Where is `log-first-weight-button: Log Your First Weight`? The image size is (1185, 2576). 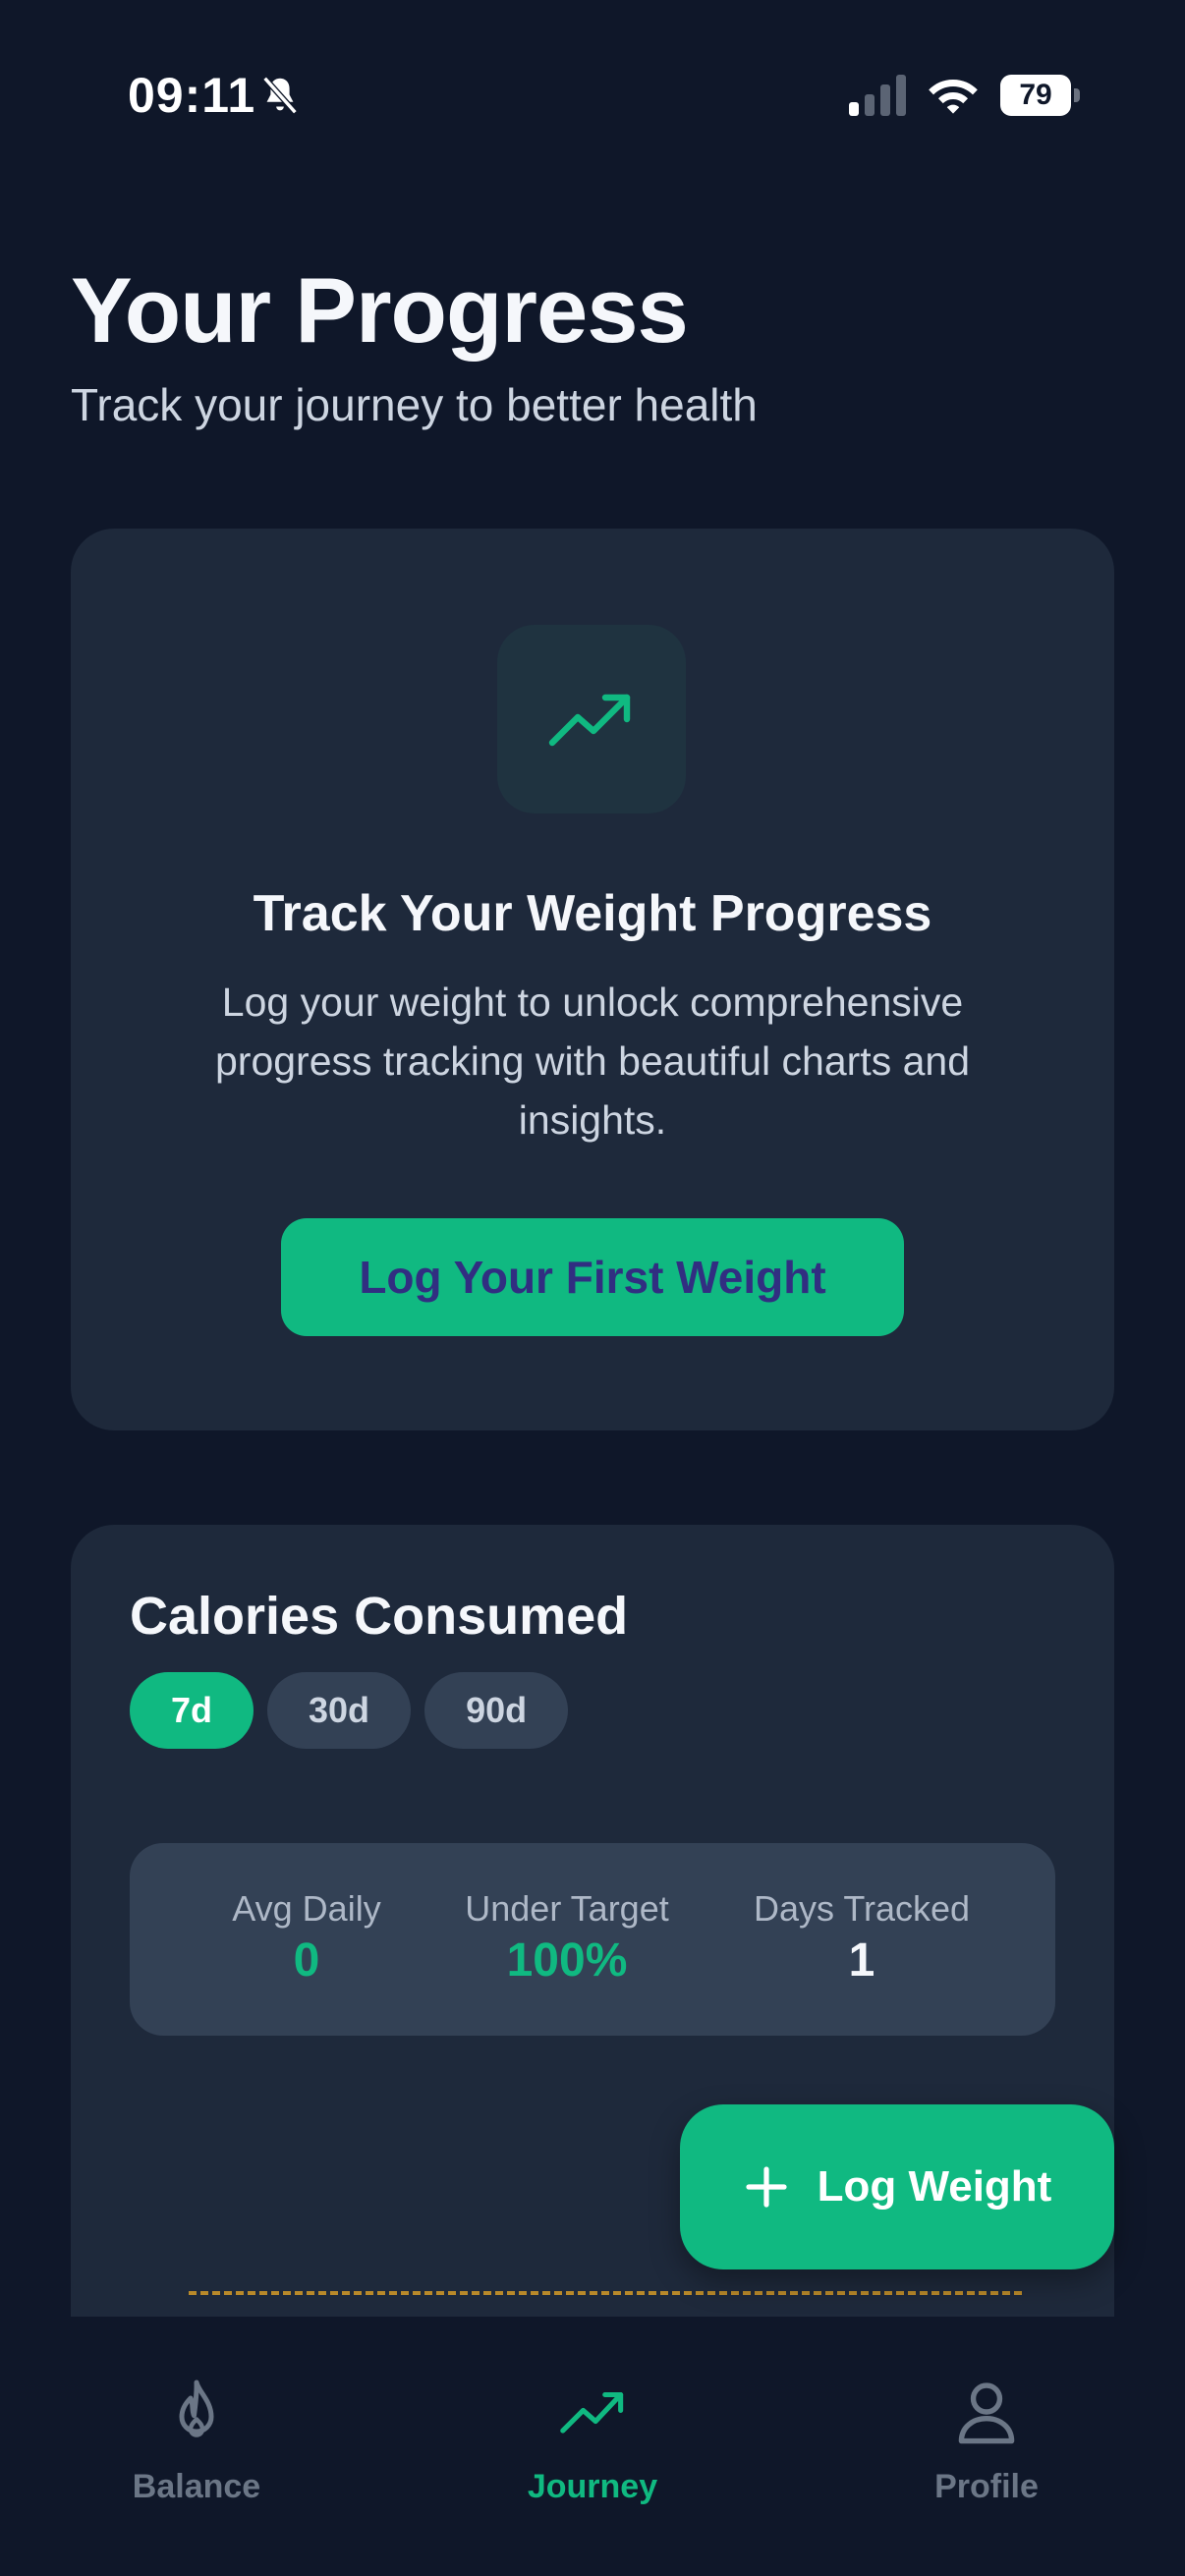 log-first-weight-button: Log Your First Weight is located at coordinates (592, 1277).